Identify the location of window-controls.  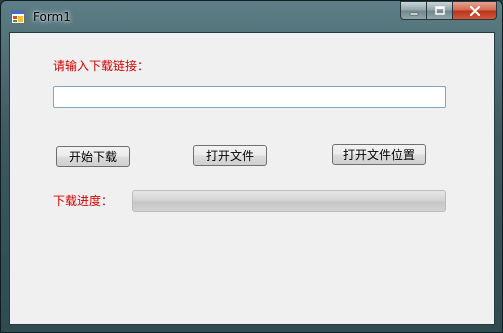
(448, 10).